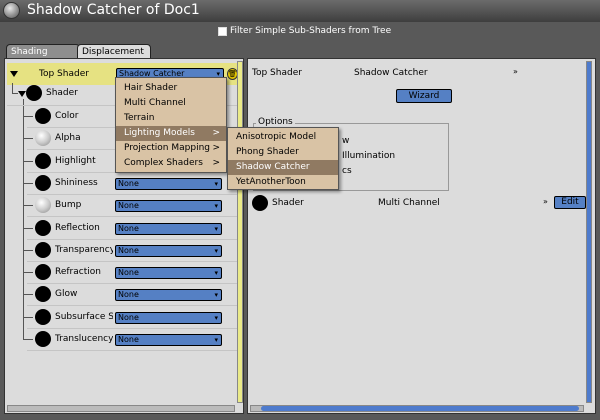  Describe the element at coordinates (424, 96) in the screenshot. I see `wizard-button: Wizard` at that location.